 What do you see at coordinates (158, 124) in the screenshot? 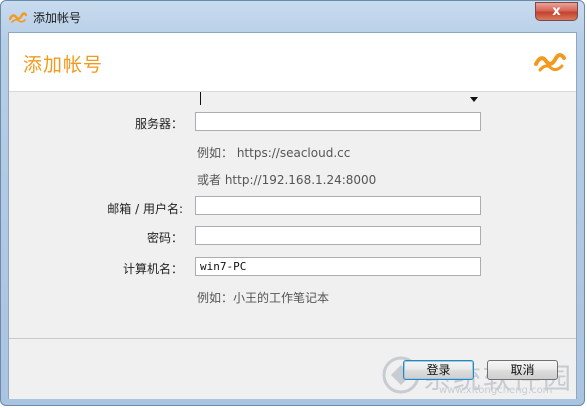
I see `server-label: 服务器：` at bounding box center [158, 124].